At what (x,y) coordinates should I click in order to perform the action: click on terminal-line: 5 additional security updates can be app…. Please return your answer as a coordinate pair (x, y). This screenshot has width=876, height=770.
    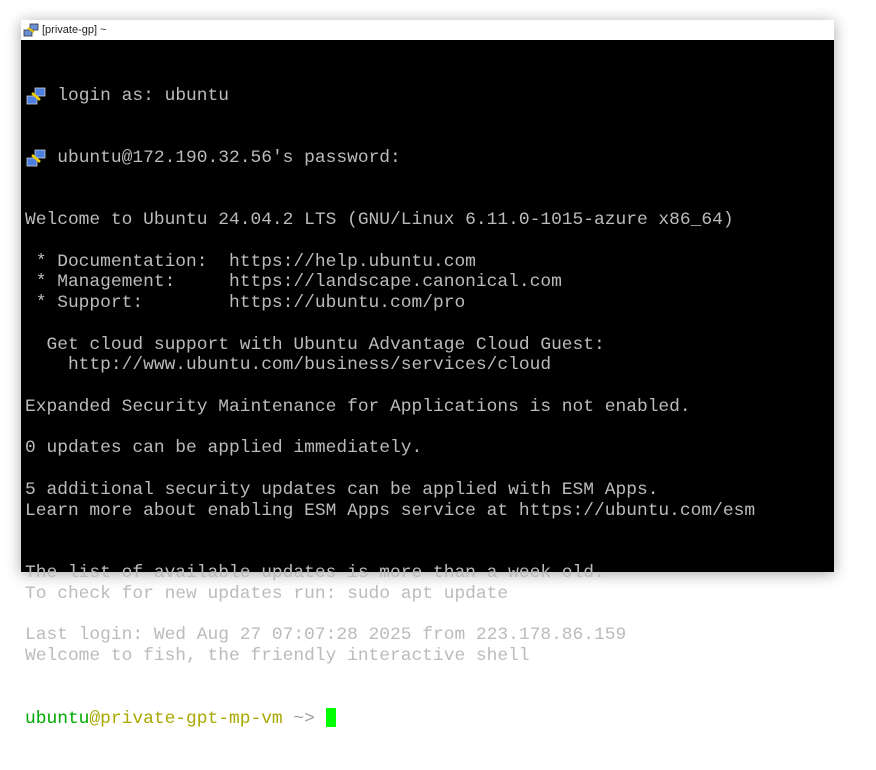
    Looking at the image, I should click on (342, 489).